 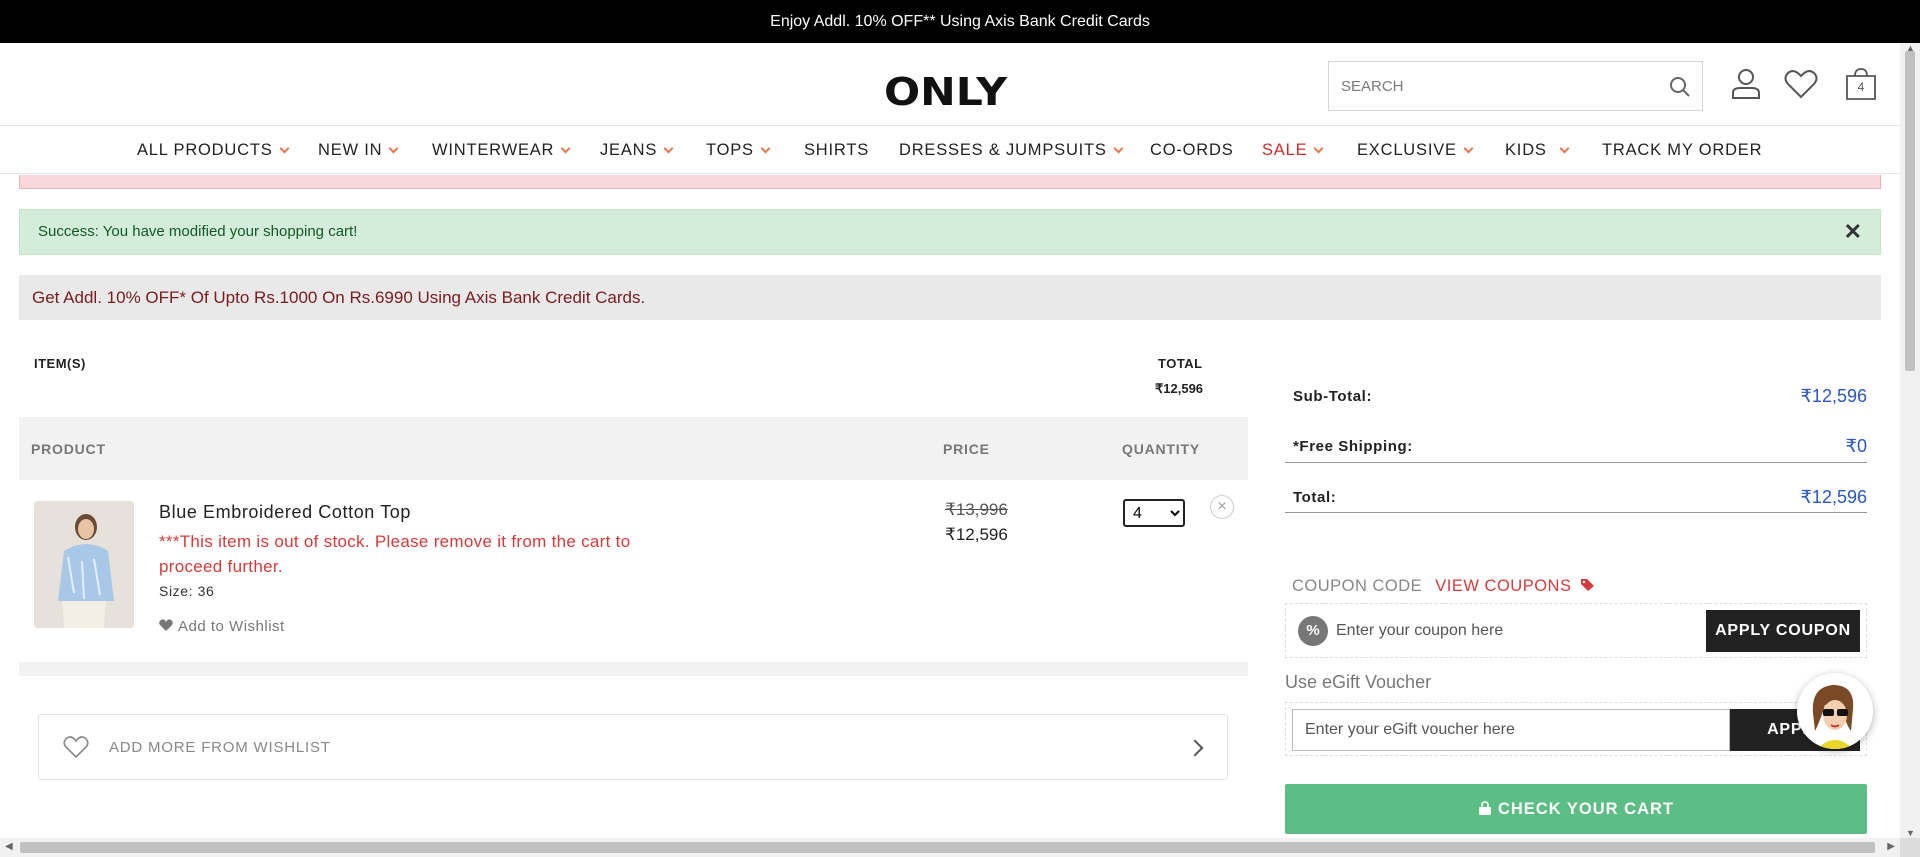 I want to click on scroll-down-arrow-icon: ▼, so click(x=1910, y=833).